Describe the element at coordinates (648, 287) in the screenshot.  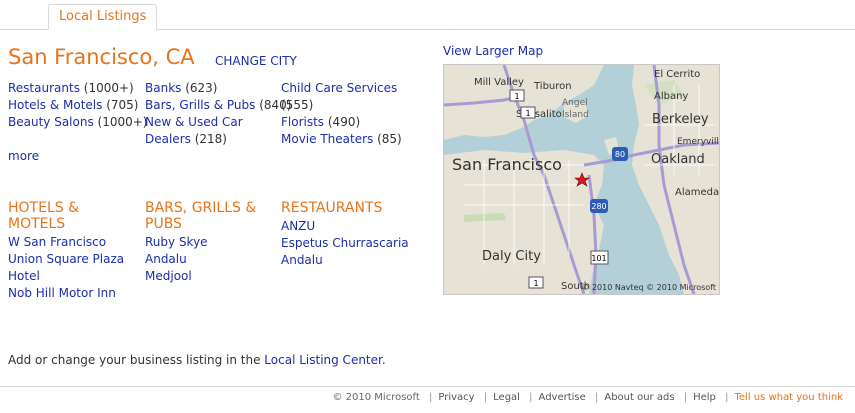
I see `map-copyright: © 2010 Navteq © 2010 Microsoft` at that location.